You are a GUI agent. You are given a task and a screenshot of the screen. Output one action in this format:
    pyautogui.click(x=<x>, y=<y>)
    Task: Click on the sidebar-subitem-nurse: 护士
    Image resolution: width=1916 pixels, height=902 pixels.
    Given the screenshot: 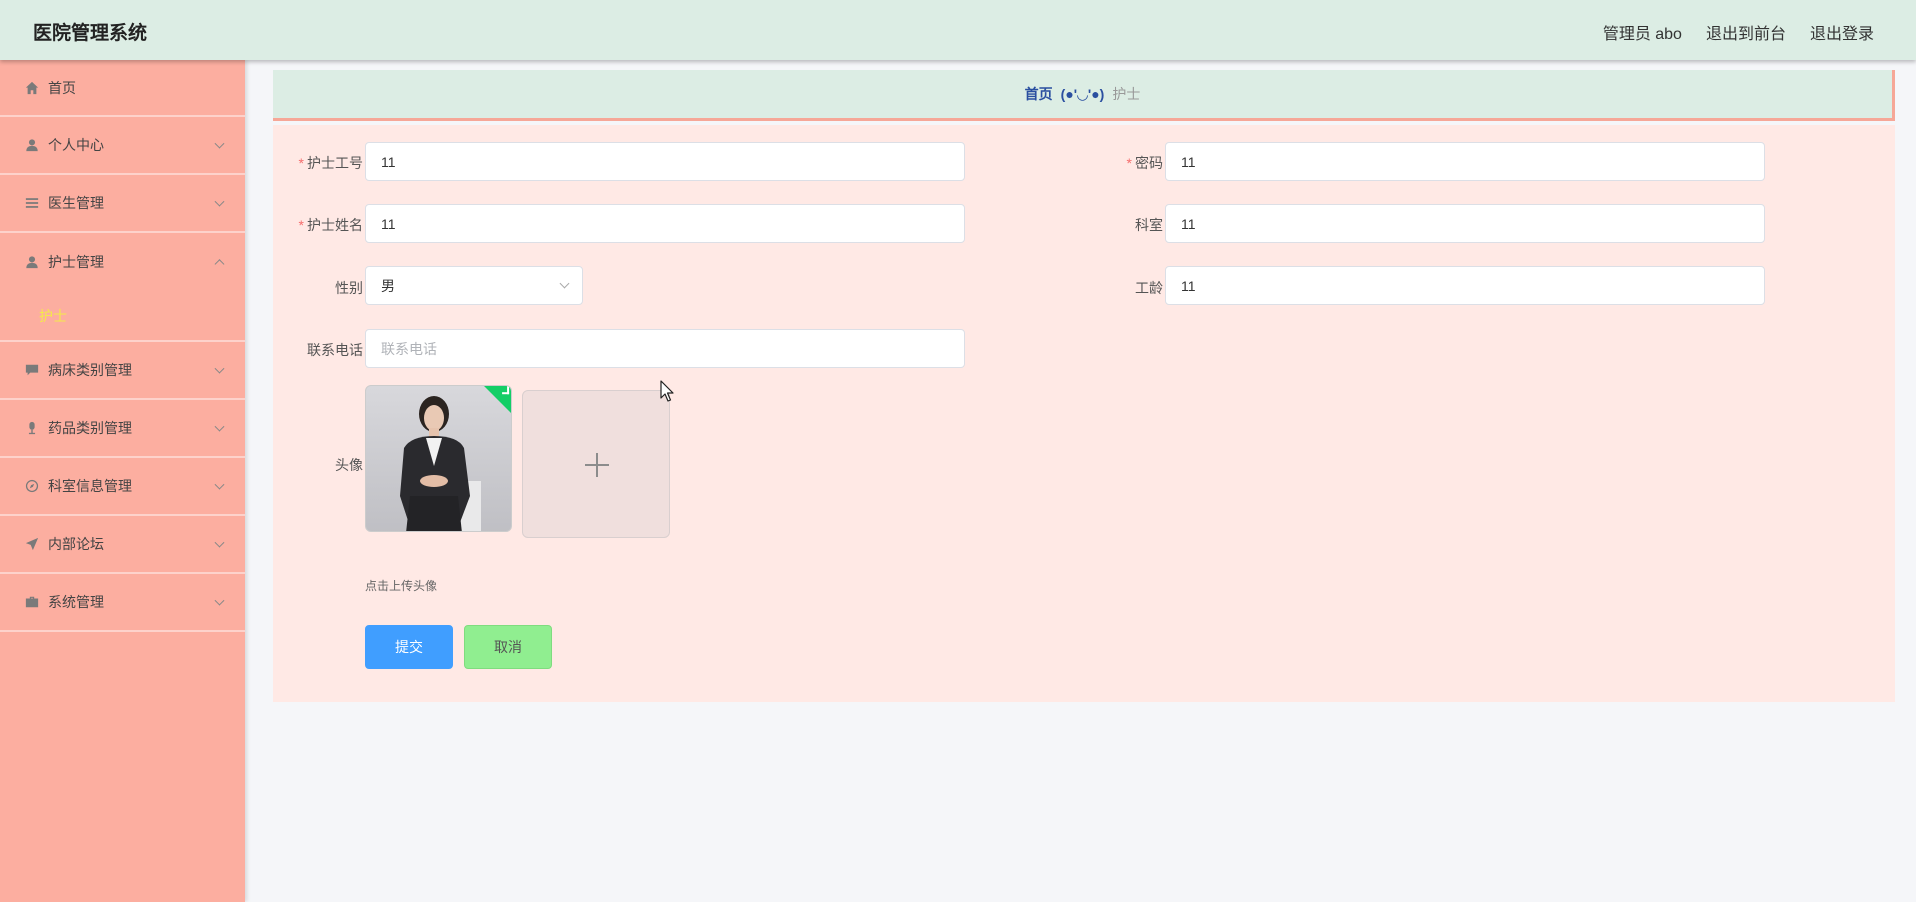 What is the action you would take?
    pyautogui.click(x=122, y=316)
    